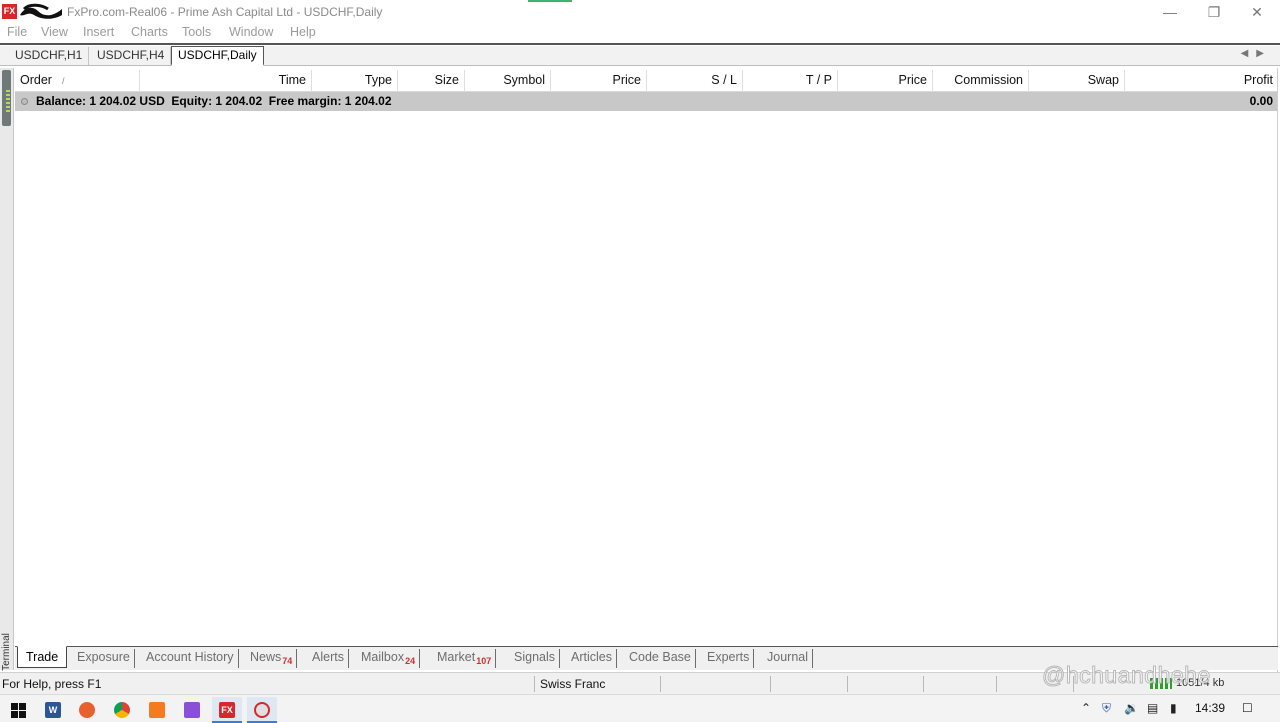 The image size is (1280, 723). I want to click on notifications-icon: ☐, so click(1247, 708).